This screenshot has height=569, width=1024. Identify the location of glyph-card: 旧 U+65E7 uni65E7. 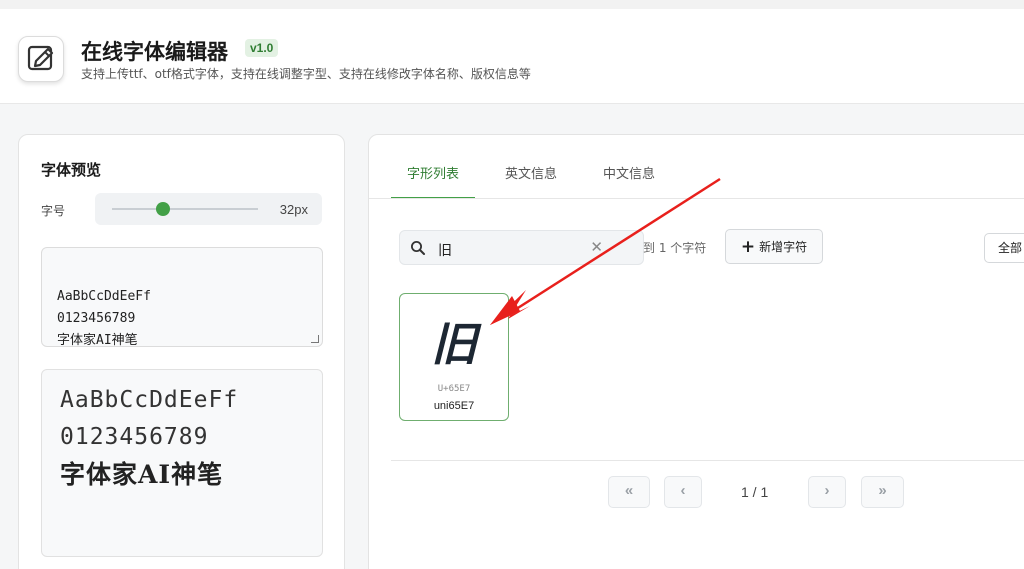
(454, 357).